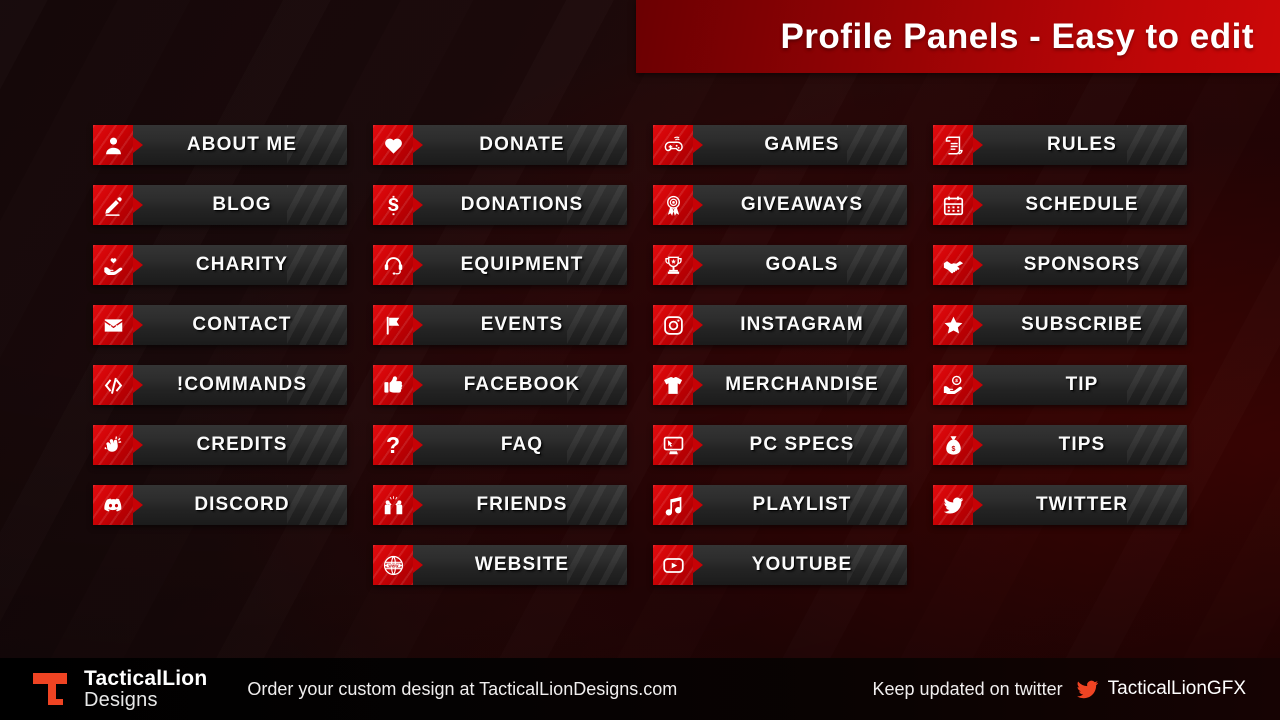  Describe the element at coordinates (113, 445) in the screenshot. I see `clapping-hands-icon` at that location.